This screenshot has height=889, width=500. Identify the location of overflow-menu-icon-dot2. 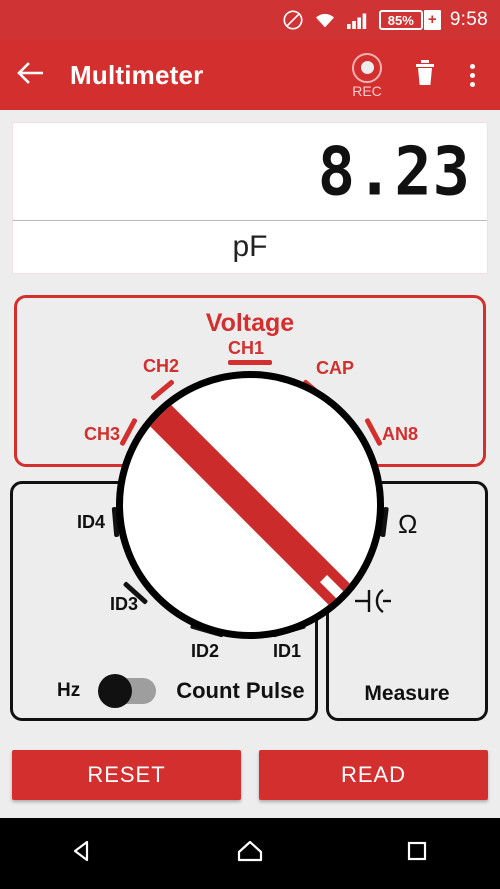
(472, 75).